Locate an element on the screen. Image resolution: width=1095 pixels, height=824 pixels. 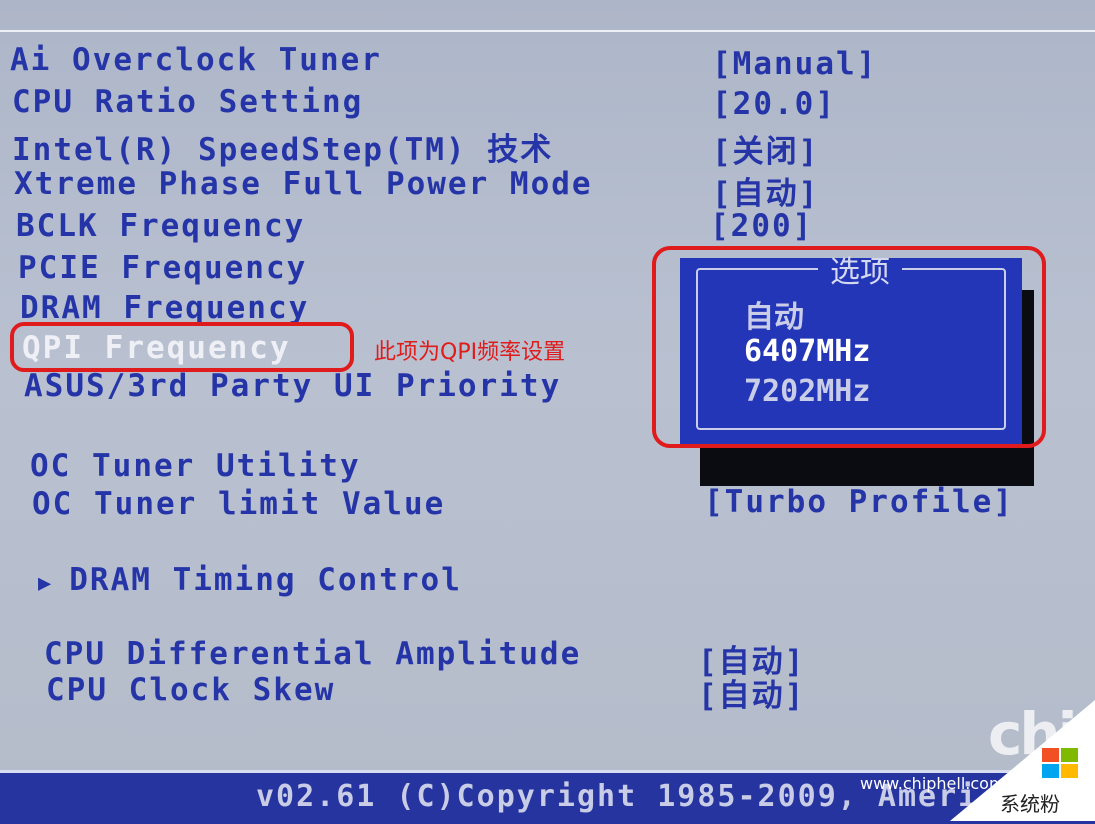
setting-dram-frequency: DRAM Frequency is located at coordinates (164, 308).